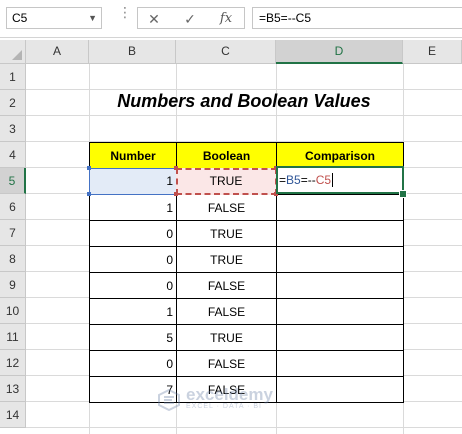  I want to click on formula-buttons: ✕ ✓ fx, so click(191, 18).